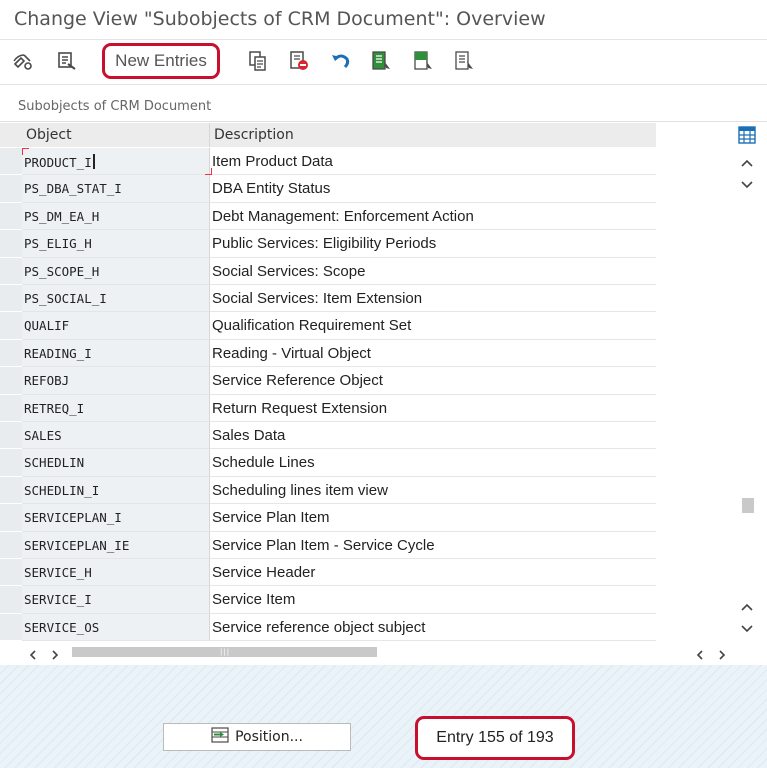 Image resolution: width=767 pixels, height=768 pixels. What do you see at coordinates (220, 737) in the screenshot?
I see `position-icon` at bounding box center [220, 737].